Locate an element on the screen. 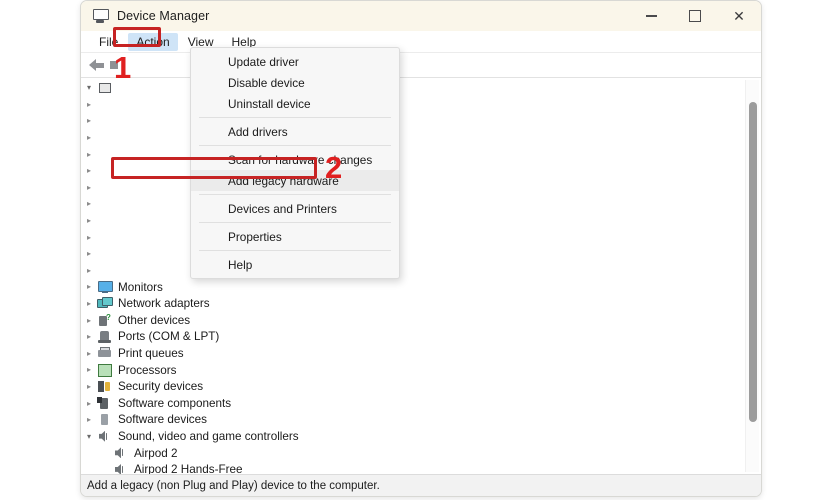 This screenshot has width=840, height=500. annotation-number-1: 1 is located at coordinates (123, 67).